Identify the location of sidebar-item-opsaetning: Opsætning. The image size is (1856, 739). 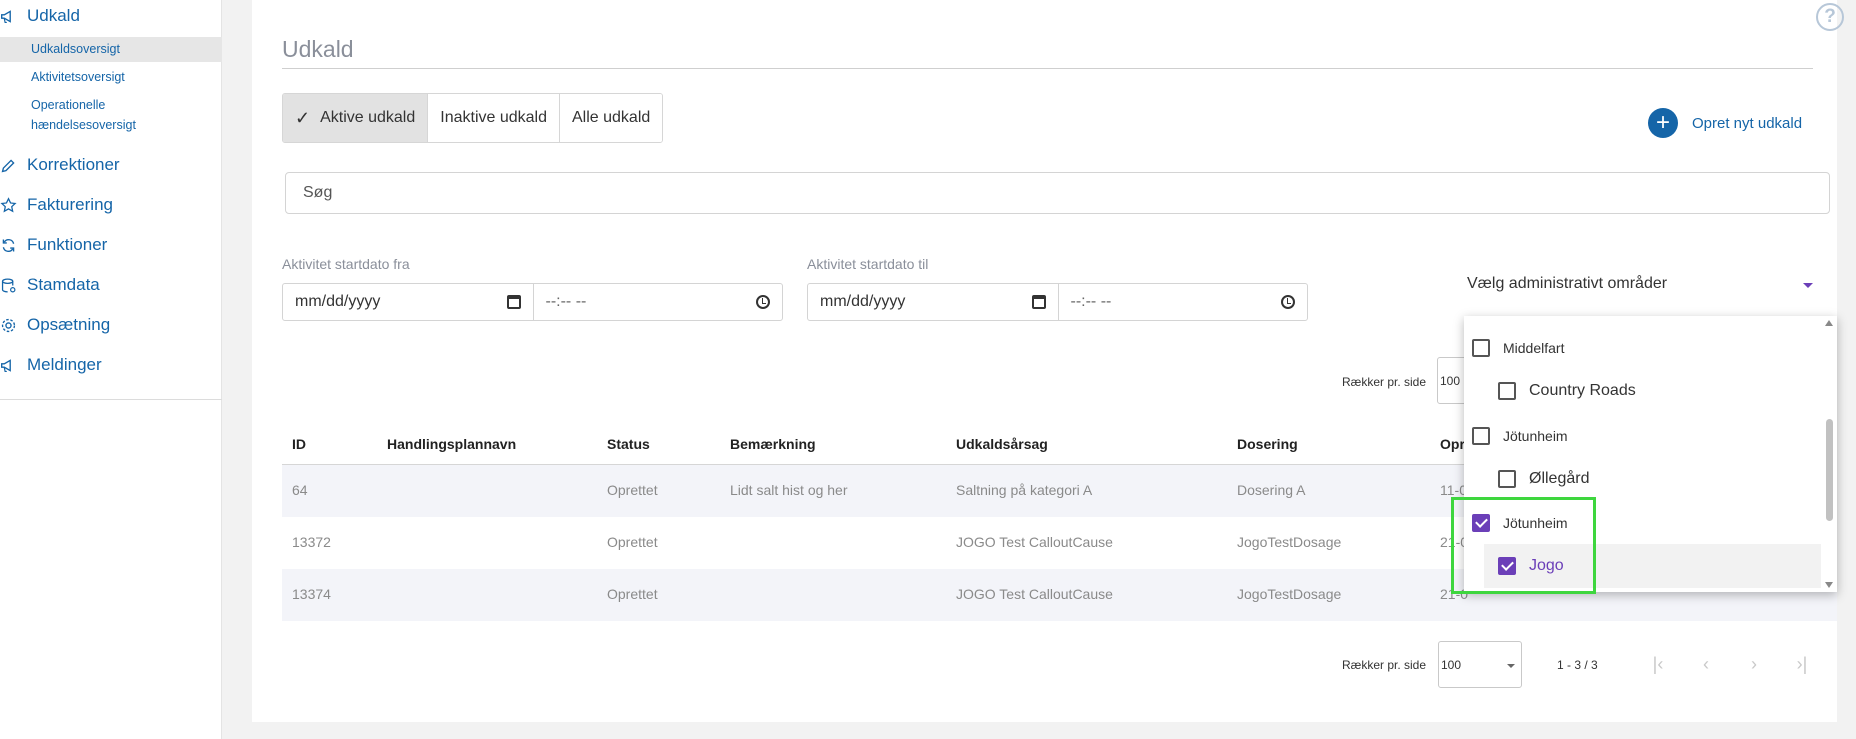
(55, 325).